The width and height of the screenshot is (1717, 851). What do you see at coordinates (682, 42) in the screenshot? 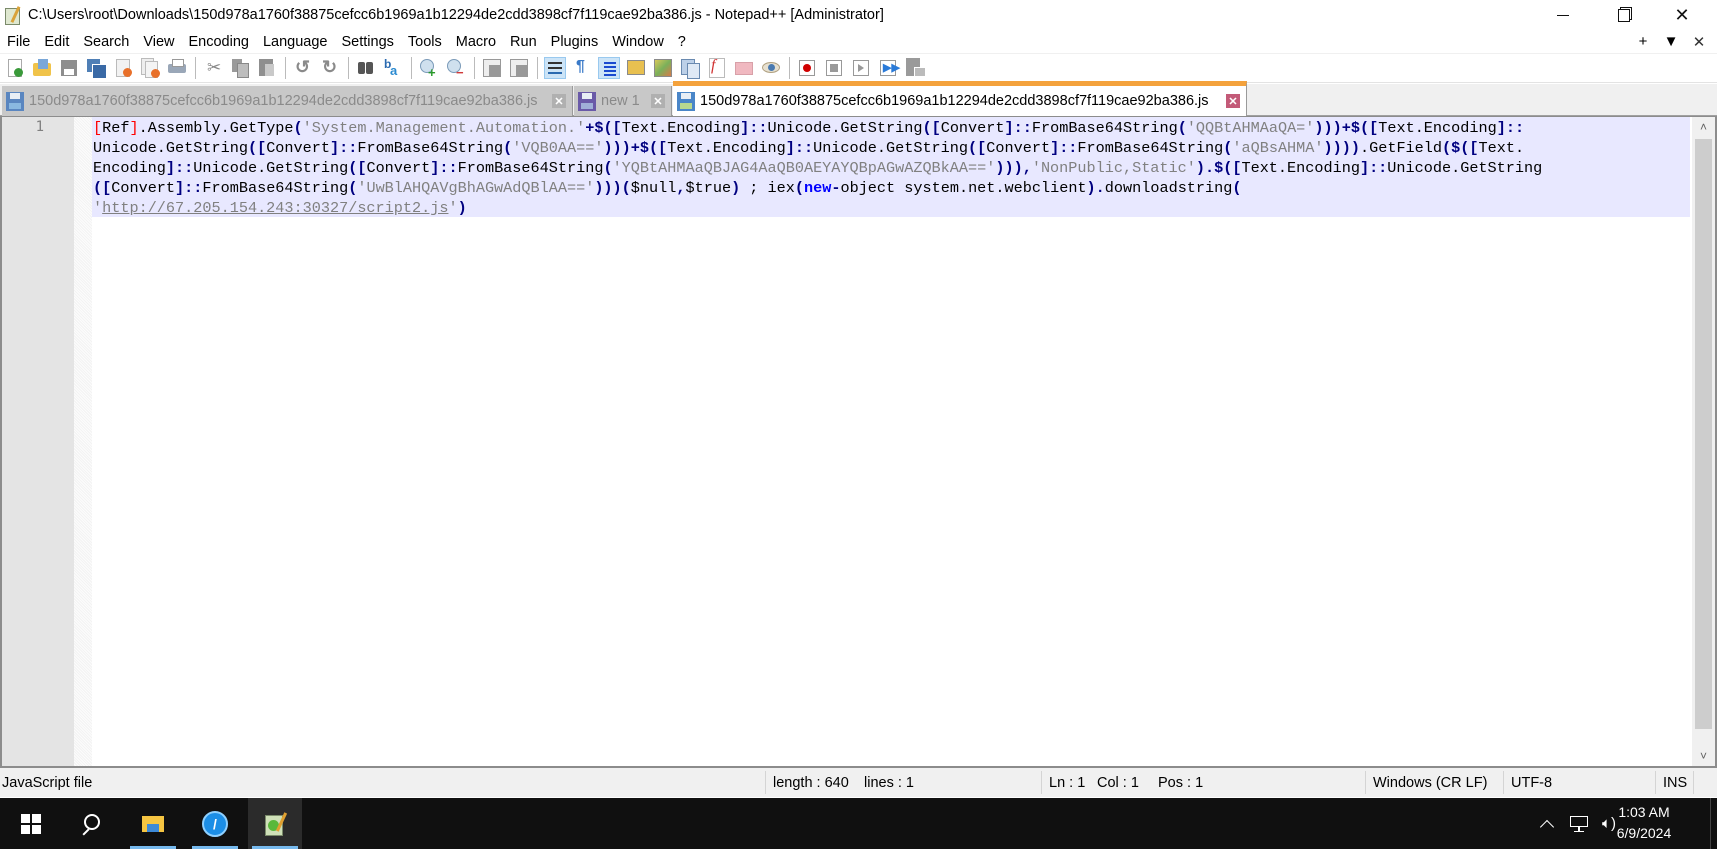
I see `menu-help: ?` at bounding box center [682, 42].